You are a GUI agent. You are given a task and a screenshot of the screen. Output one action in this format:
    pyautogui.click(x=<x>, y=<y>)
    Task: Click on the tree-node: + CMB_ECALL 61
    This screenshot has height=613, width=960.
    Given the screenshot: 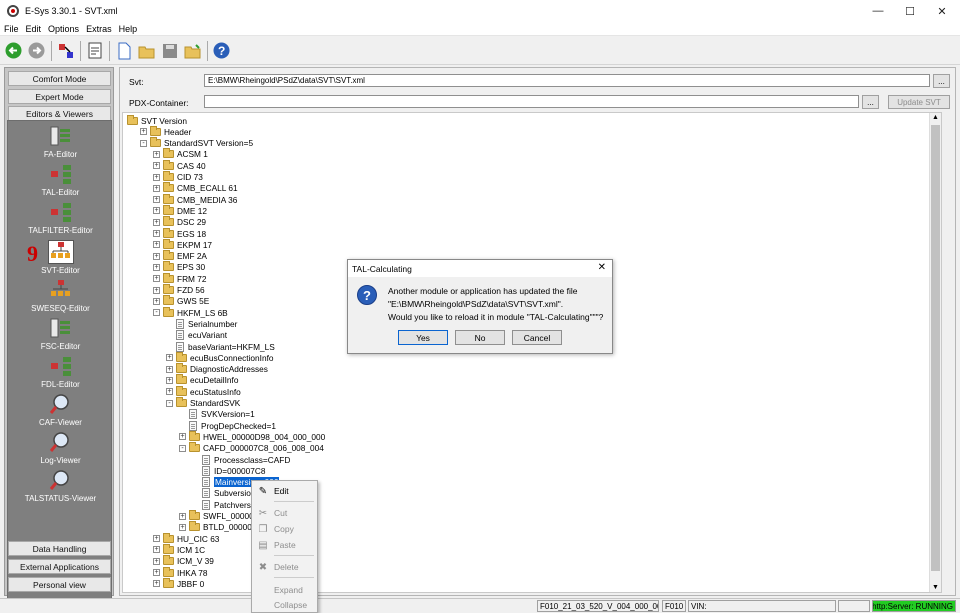 What is the action you would take?
    pyautogui.click(x=195, y=188)
    